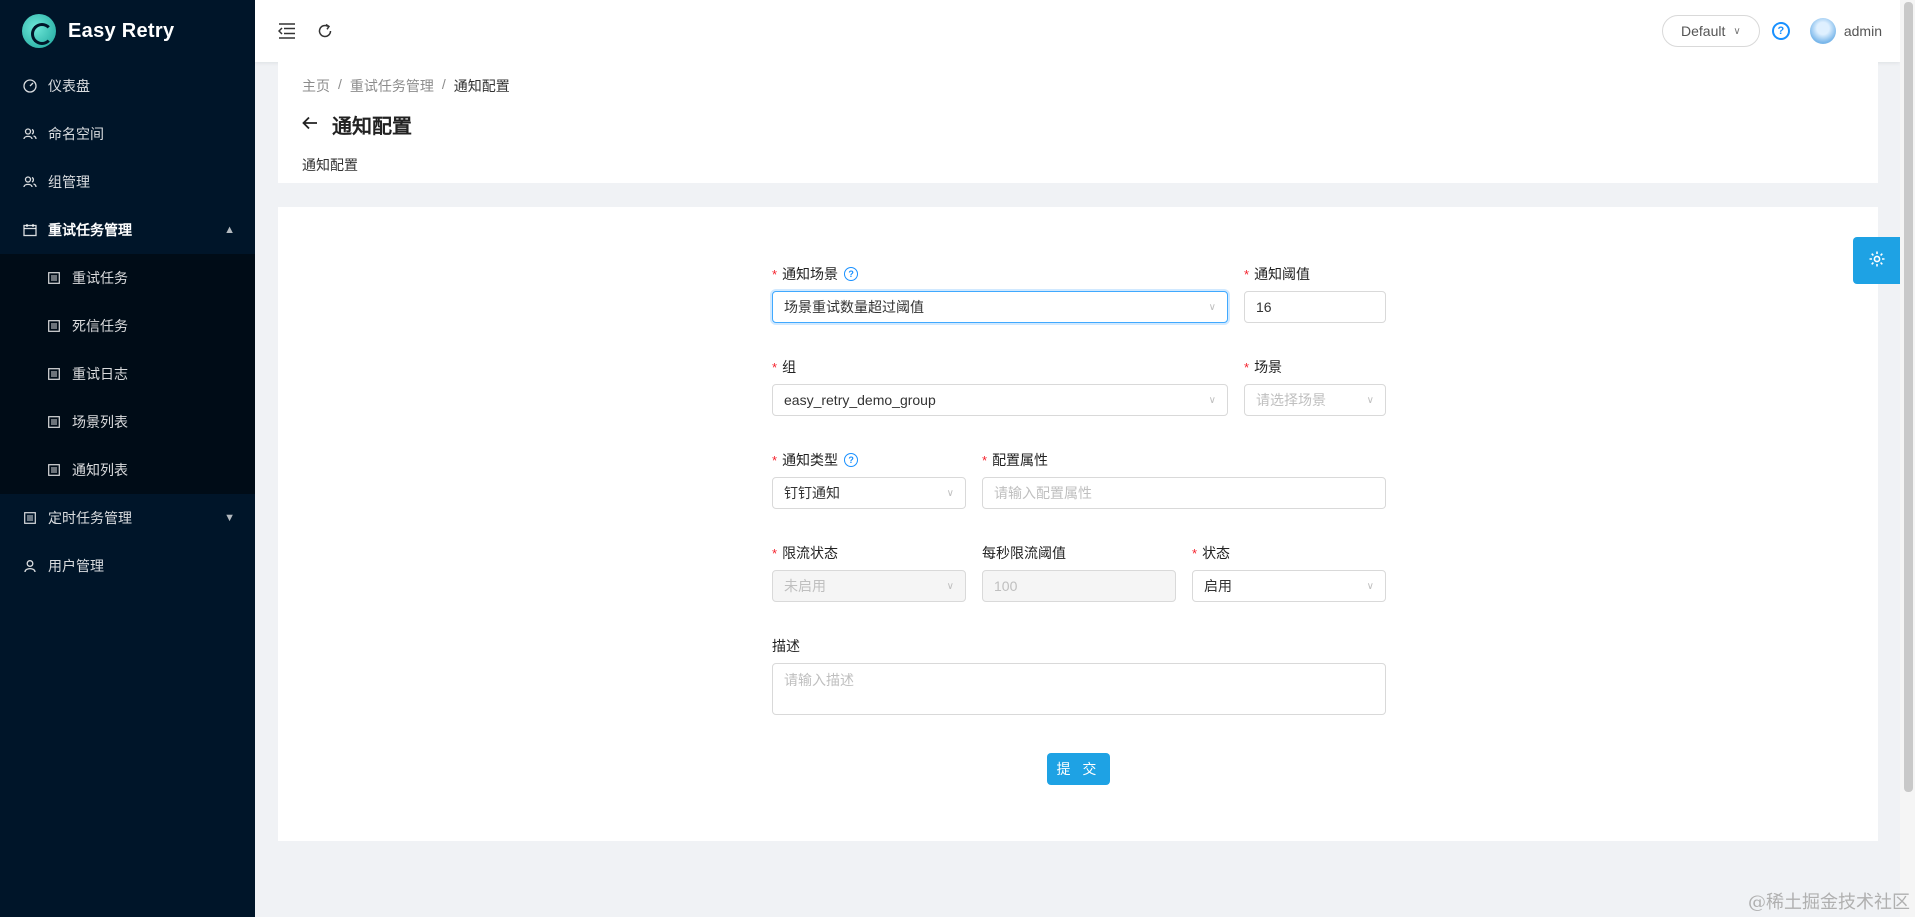 Image resolution: width=1915 pixels, height=917 pixels. I want to click on app-logo: Easy Retry, so click(127, 31).